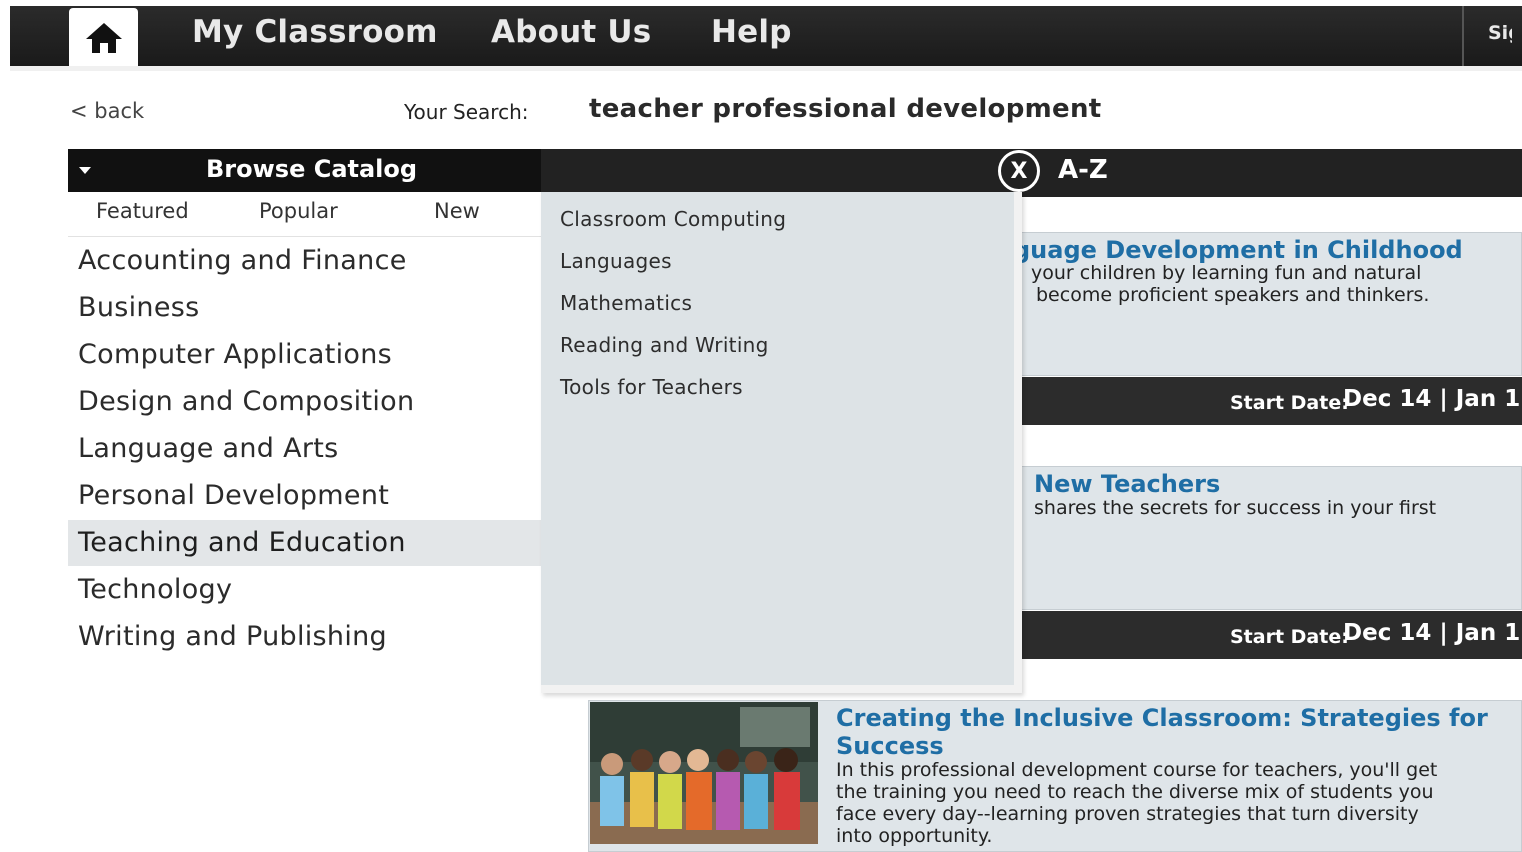 The height and width of the screenshot is (852, 1522). Describe the element at coordinates (571, 32) in the screenshot. I see `nav-about-us: About Us` at that location.